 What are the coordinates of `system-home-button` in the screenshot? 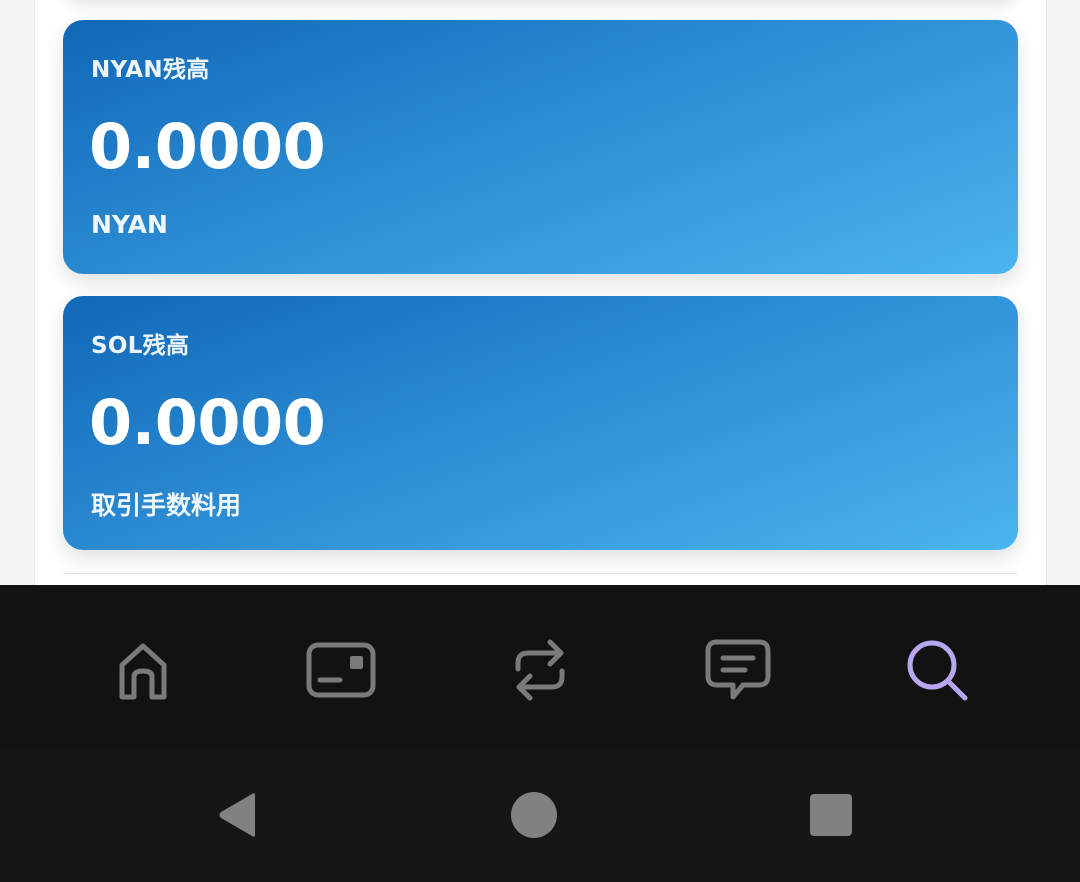 It's located at (534, 815).